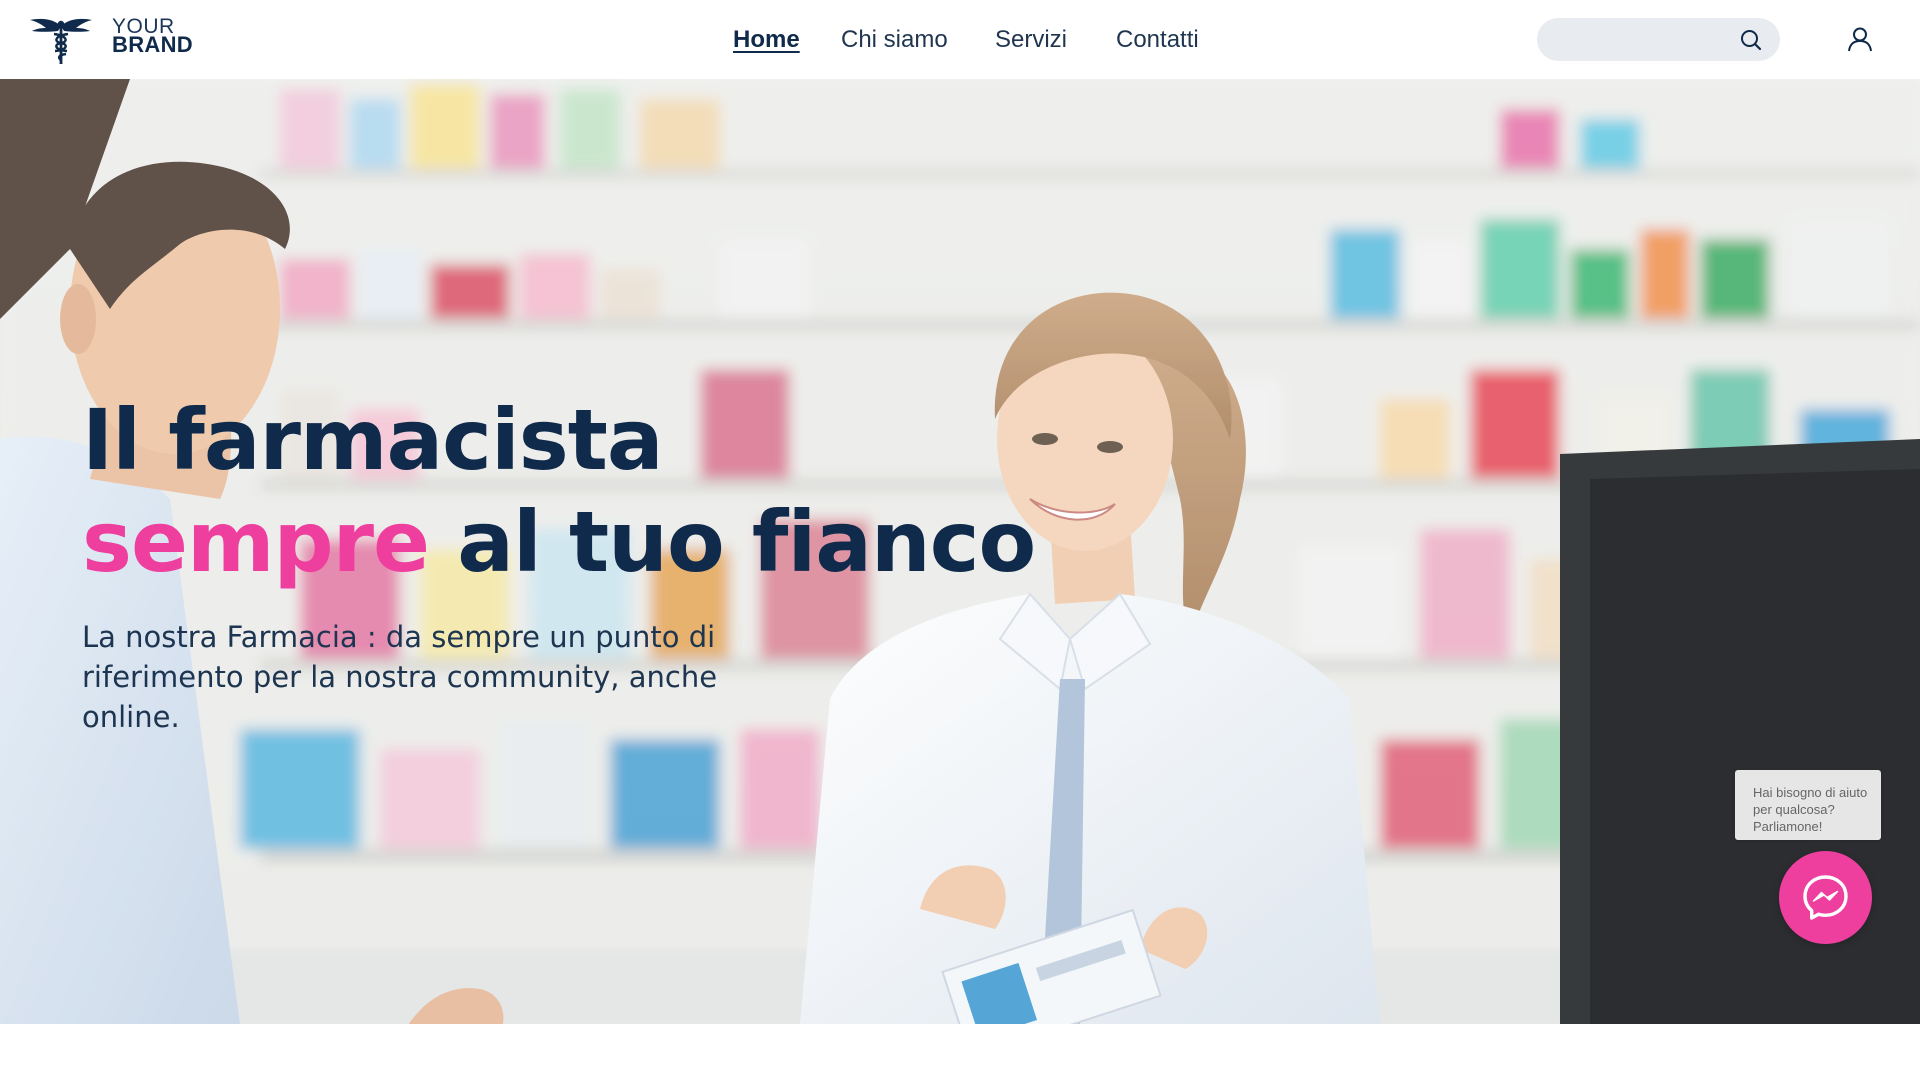 The image size is (1920, 1080). Describe the element at coordinates (1157, 40) in the screenshot. I see `nav-item-contatti: Contatti` at that location.